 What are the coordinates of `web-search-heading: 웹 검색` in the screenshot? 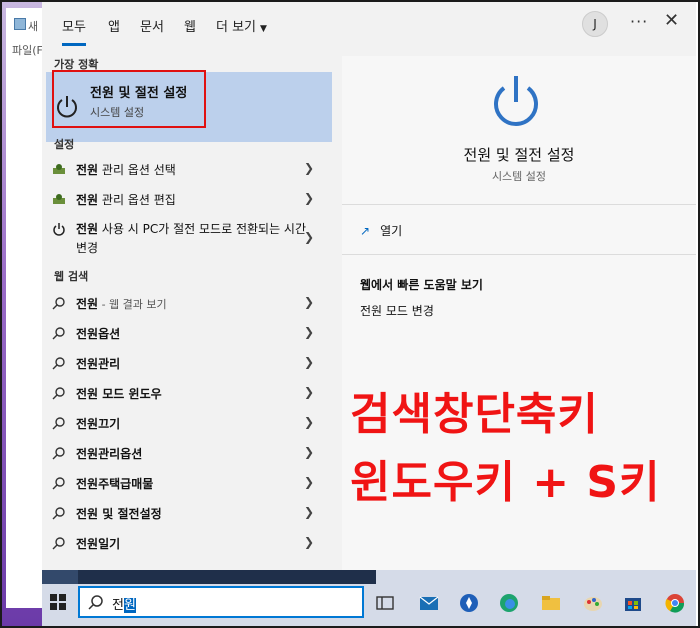 It's located at (71, 276).